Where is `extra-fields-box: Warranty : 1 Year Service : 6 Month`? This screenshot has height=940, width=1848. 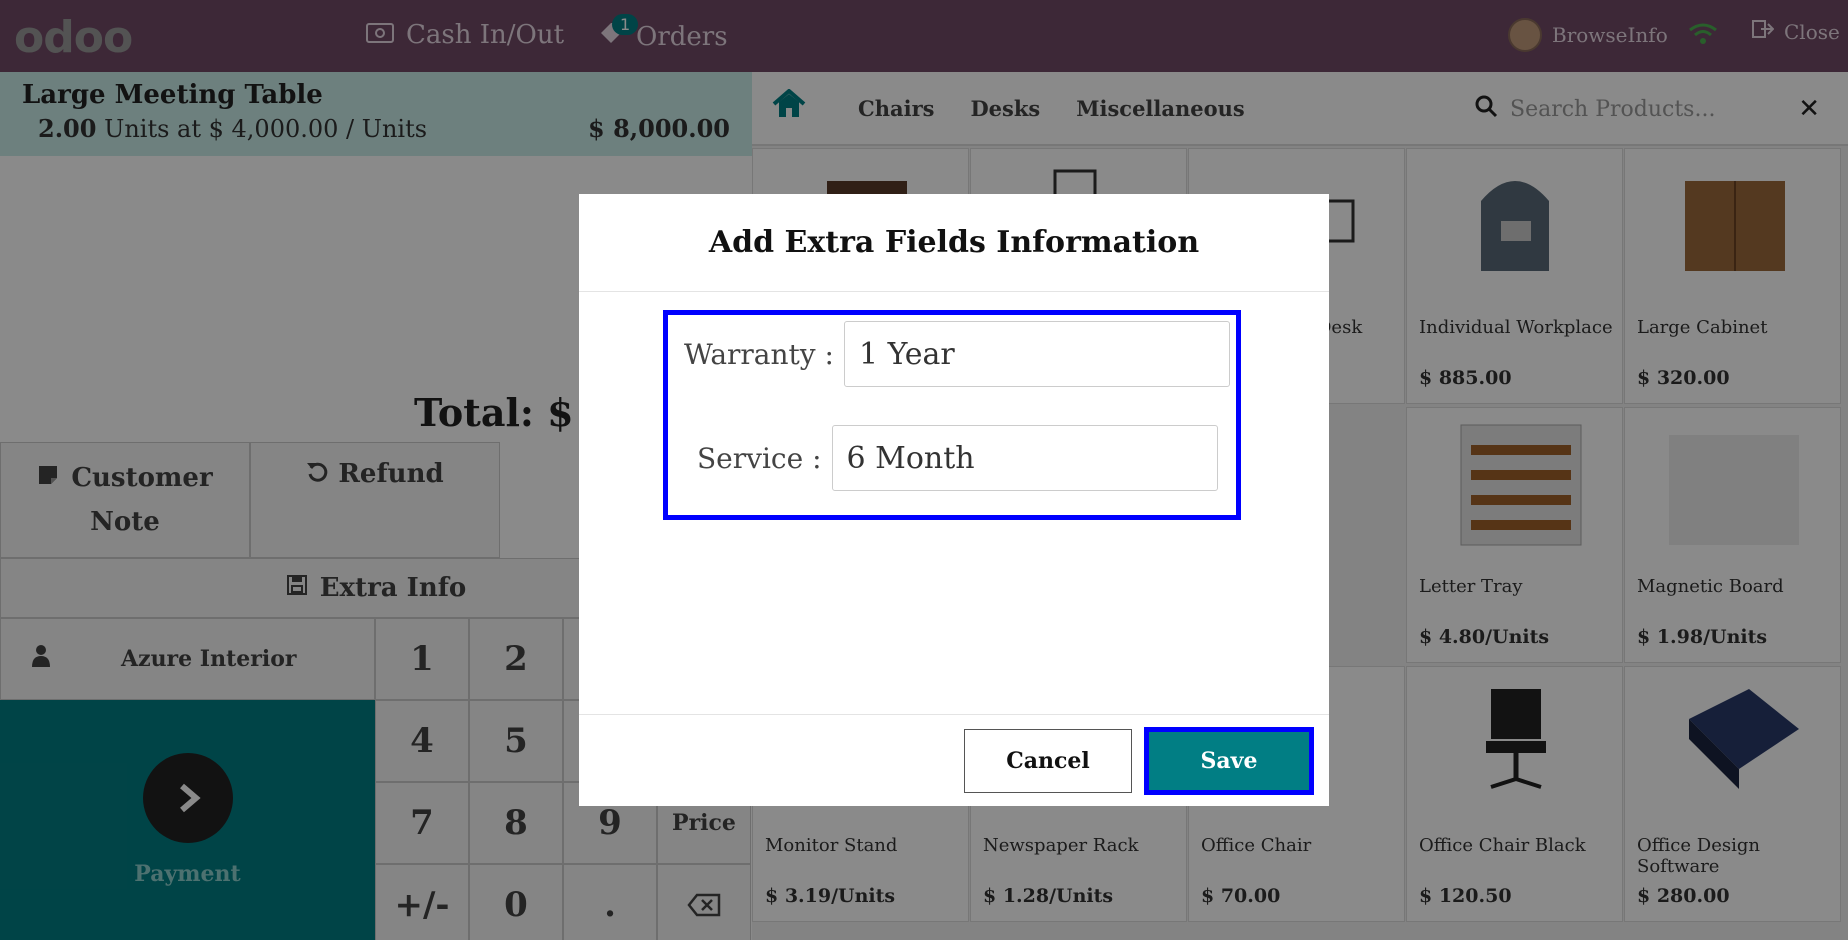
extra-fields-box: Warranty : 1 Year Service : 6 Month is located at coordinates (952, 415).